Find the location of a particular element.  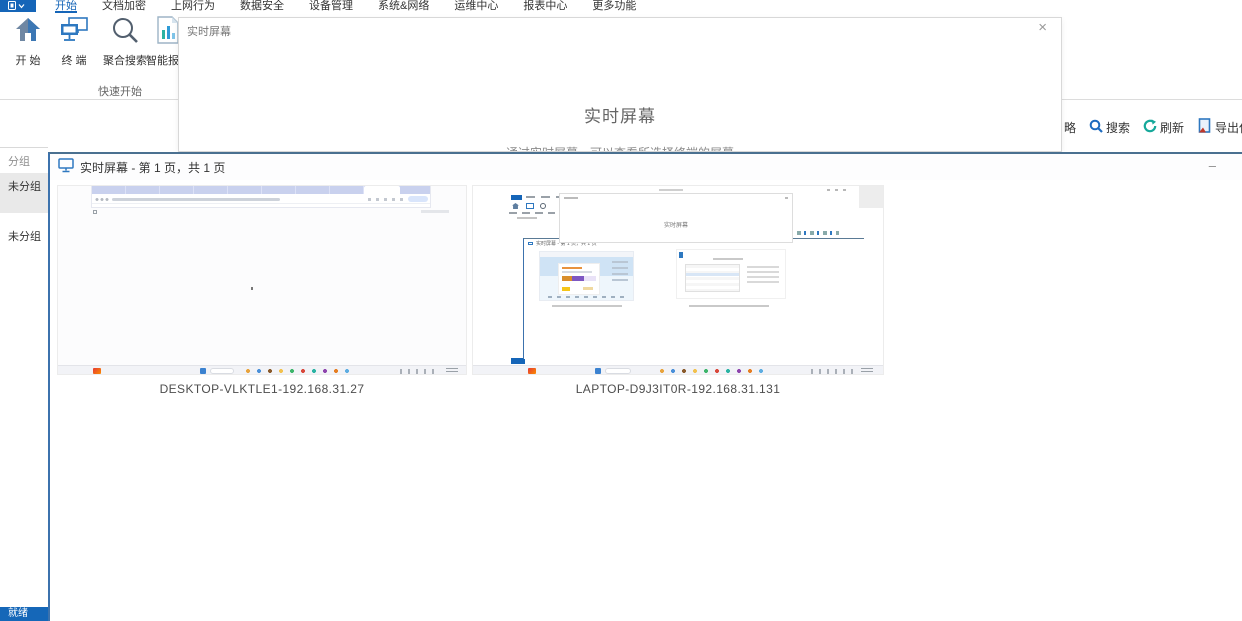

home-icon is located at coordinates (28, 32).